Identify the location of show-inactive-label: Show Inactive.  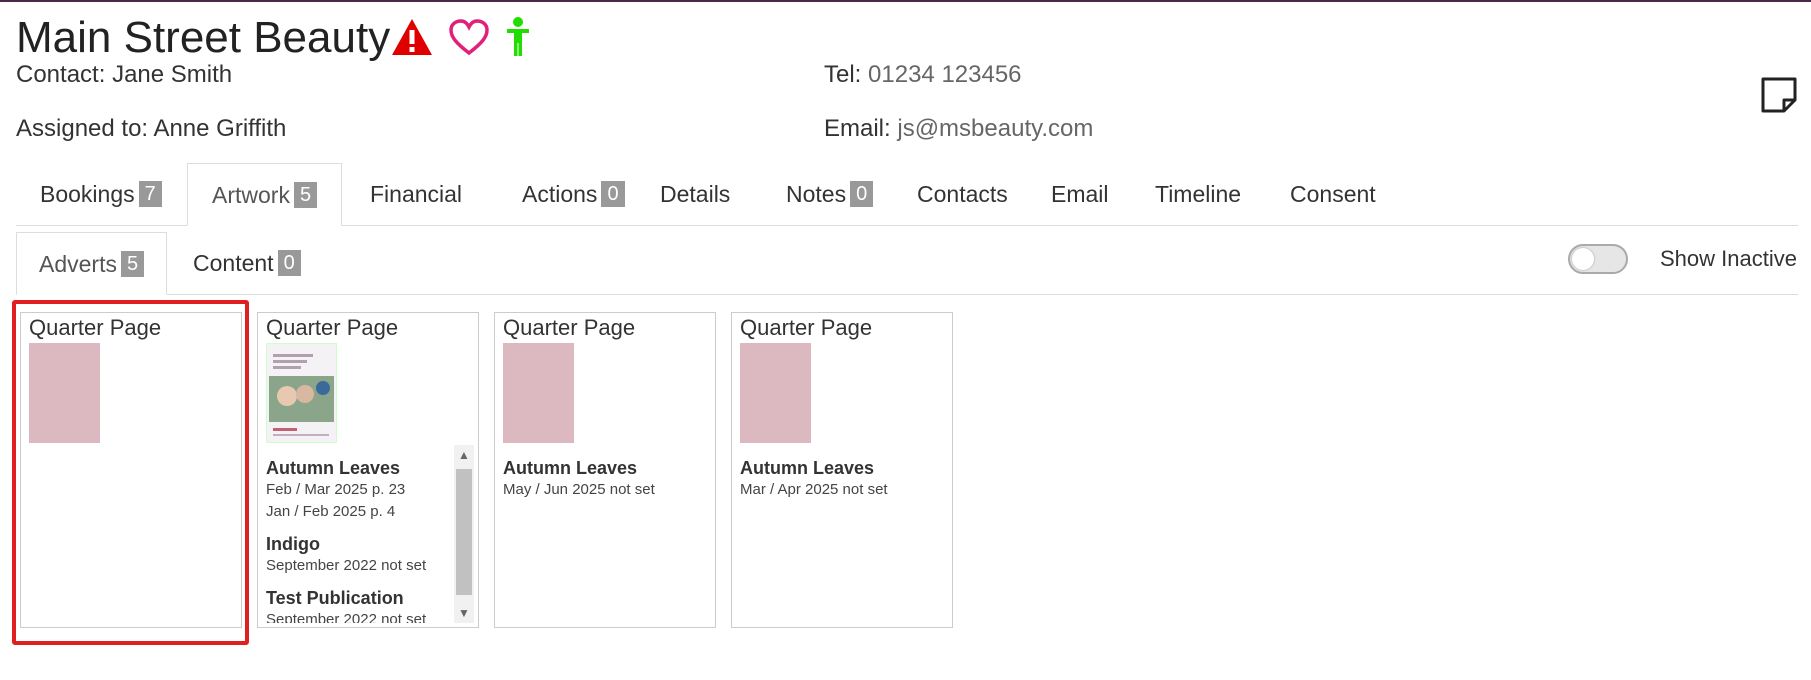
(1728, 258).